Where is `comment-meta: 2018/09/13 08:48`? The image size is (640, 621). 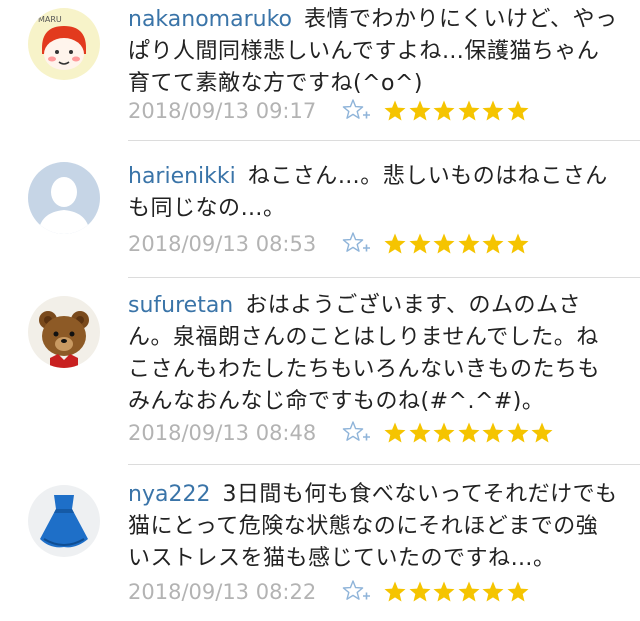
comment-meta: 2018/09/13 08:48 is located at coordinates (341, 433).